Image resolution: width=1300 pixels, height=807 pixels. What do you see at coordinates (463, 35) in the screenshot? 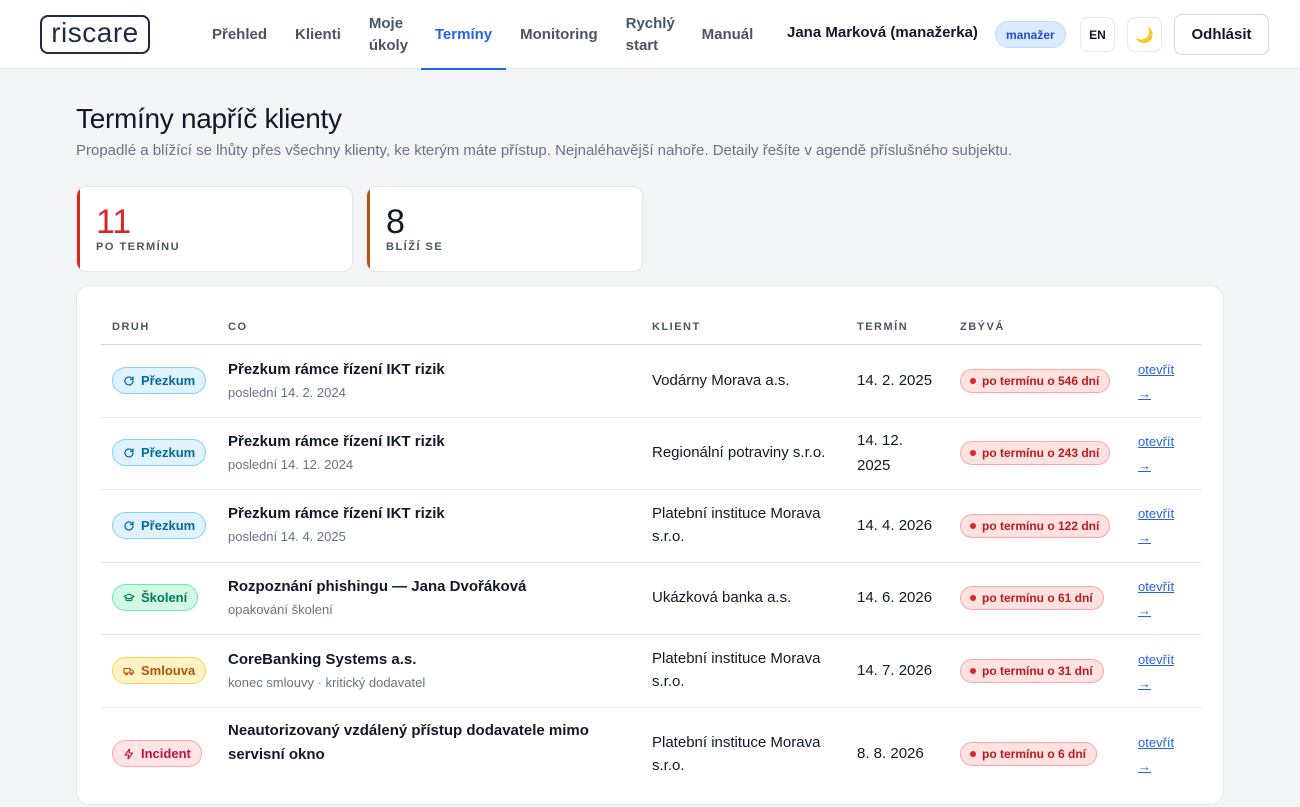
I see `nav-item-terminy: Termíny` at bounding box center [463, 35].